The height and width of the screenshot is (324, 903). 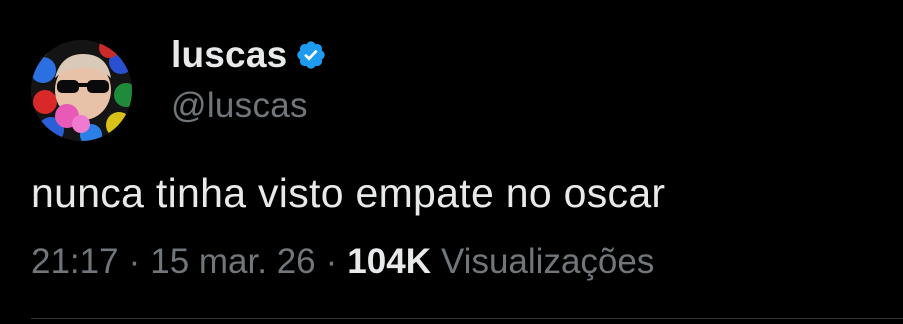 I want to click on author-display-name: luscas, so click(x=229, y=55).